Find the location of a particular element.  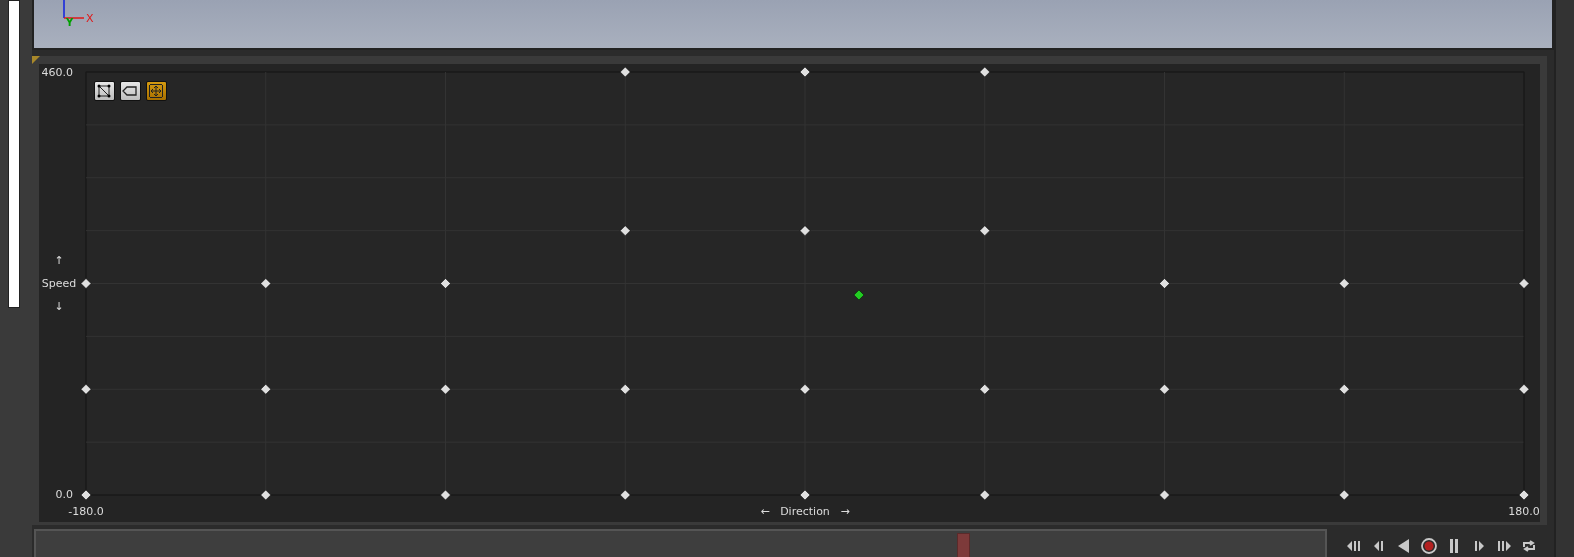

axis-tick-label: -180.0 is located at coordinates (86, 511).